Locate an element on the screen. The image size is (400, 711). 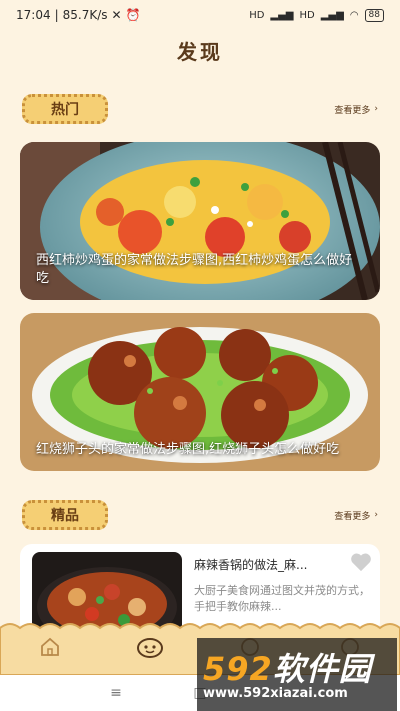
network-label: HD is located at coordinates (257, 15).